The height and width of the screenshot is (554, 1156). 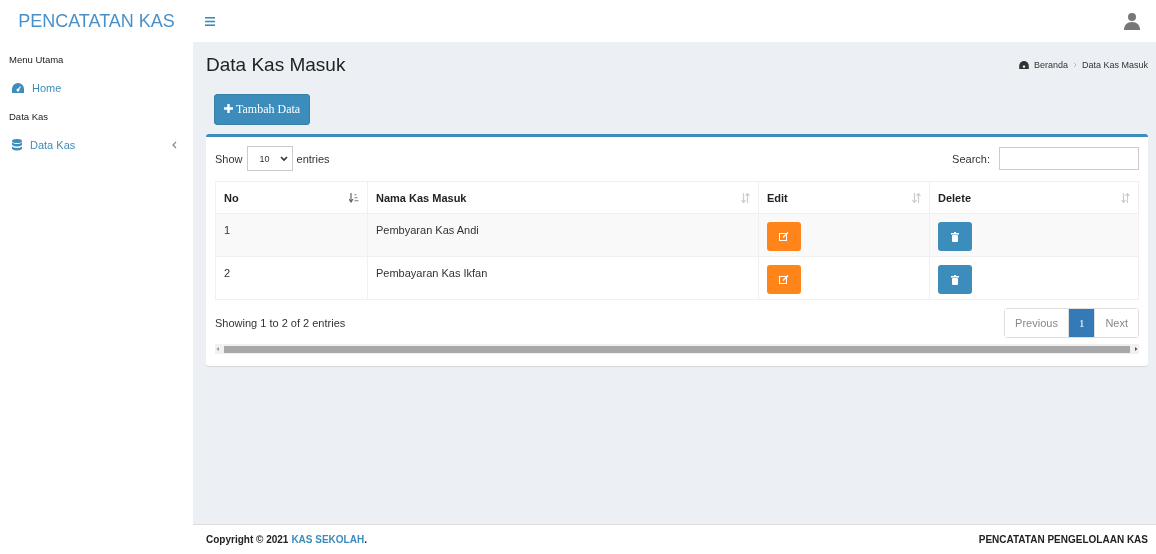 I want to click on horizontal-scrollbar, so click(x=677, y=349).